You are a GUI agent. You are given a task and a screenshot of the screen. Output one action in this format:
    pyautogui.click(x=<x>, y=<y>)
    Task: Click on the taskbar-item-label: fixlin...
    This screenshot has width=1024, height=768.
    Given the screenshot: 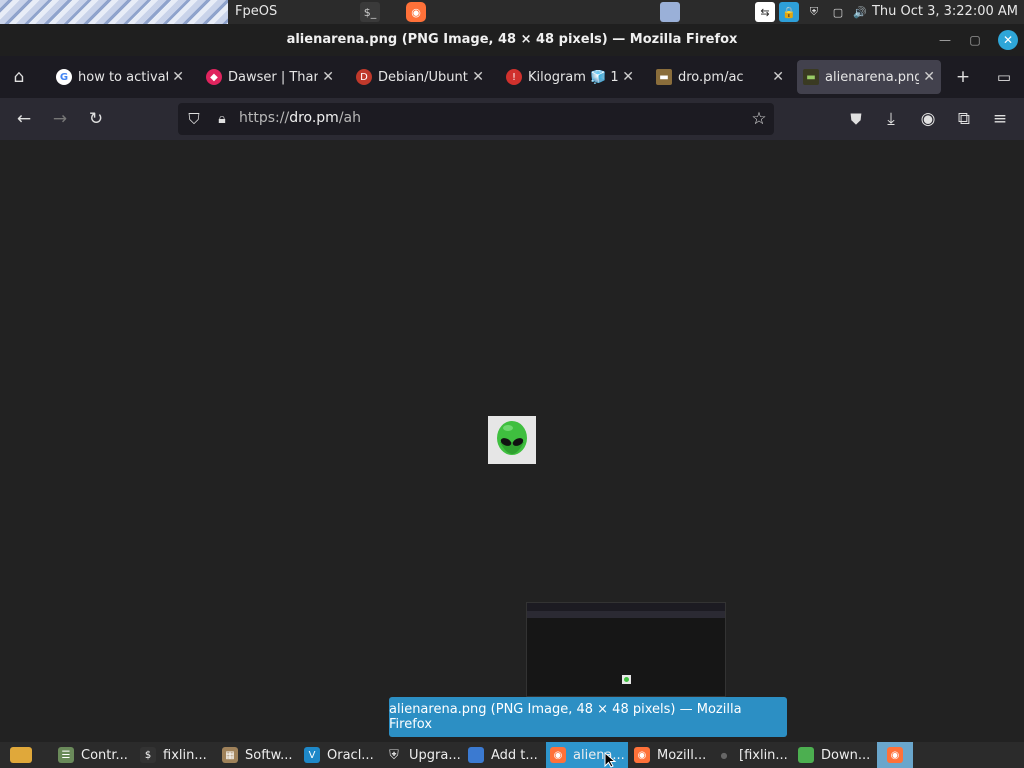 What is the action you would take?
    pyautogui.click(x=185, y=755)
    